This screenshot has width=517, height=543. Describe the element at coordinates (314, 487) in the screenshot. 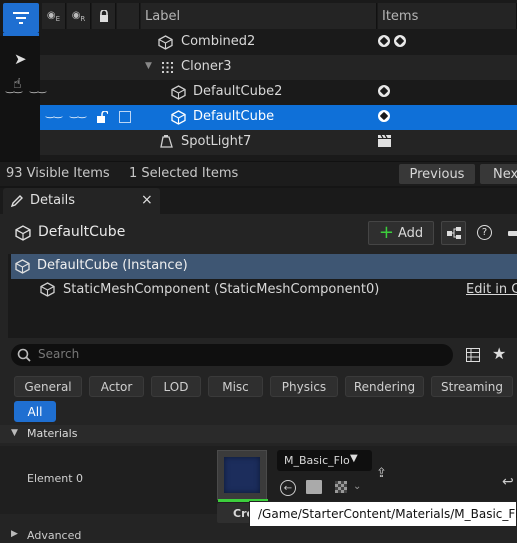

I see `folder-search-icon` at that location.